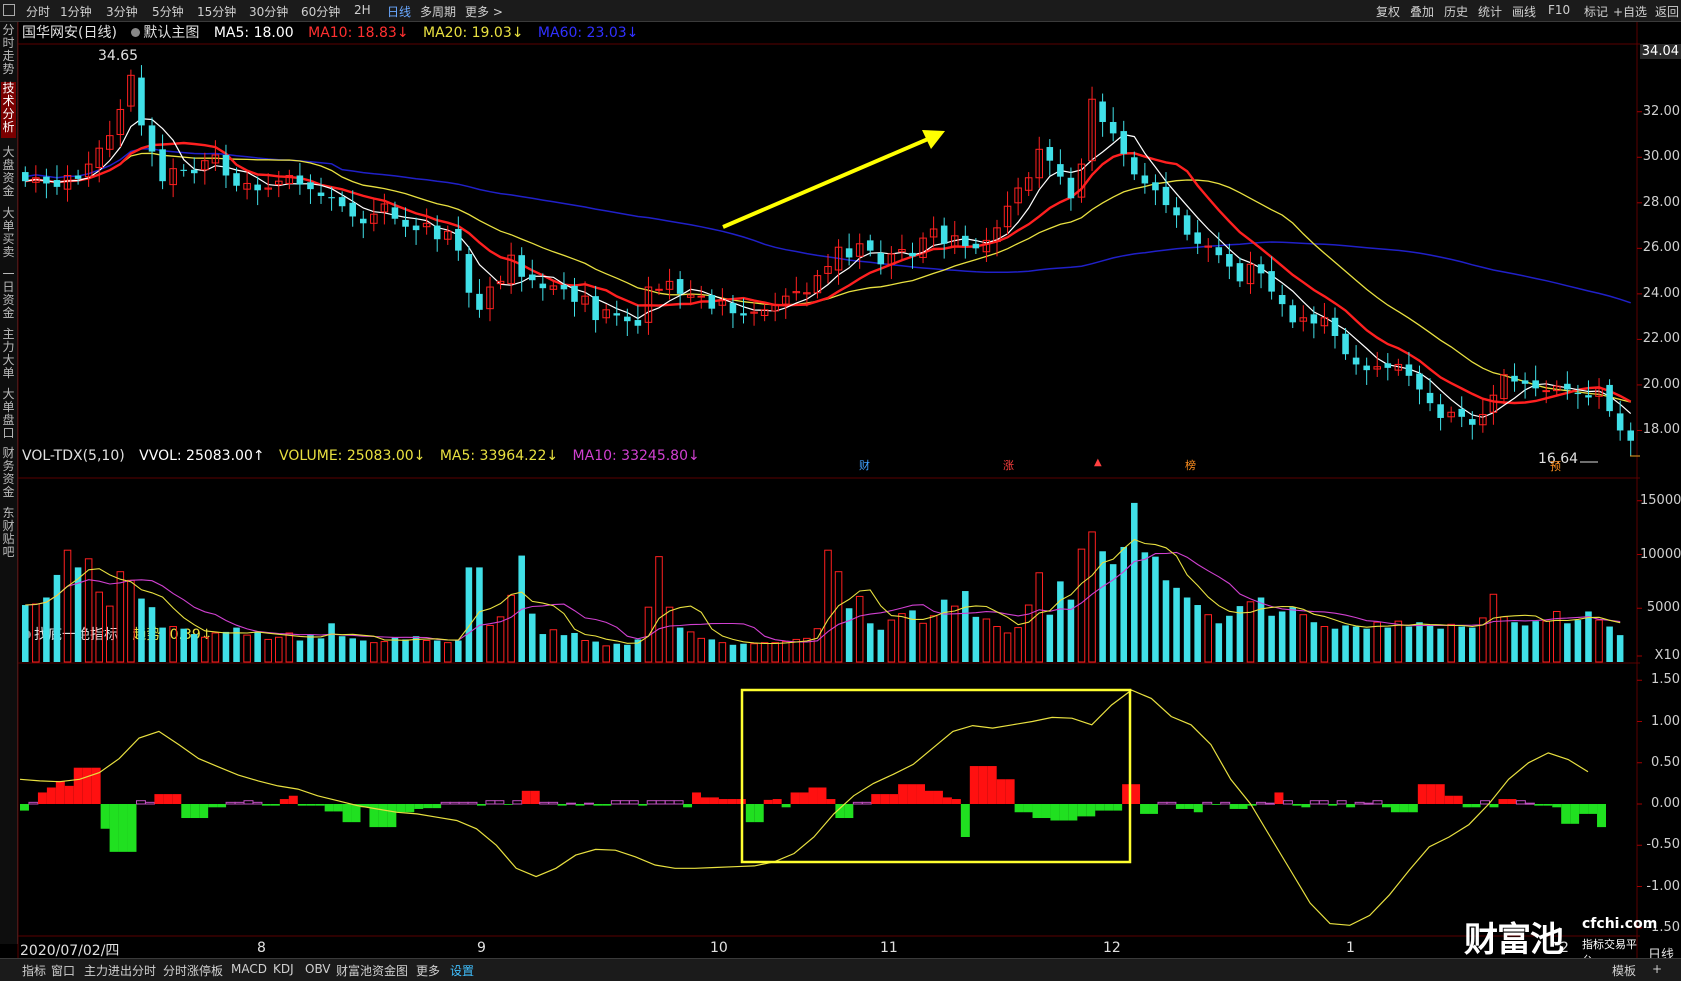 This screenshot has height=981, width=1681. I want to click on tab-settings: 设置, so click(462, 970).